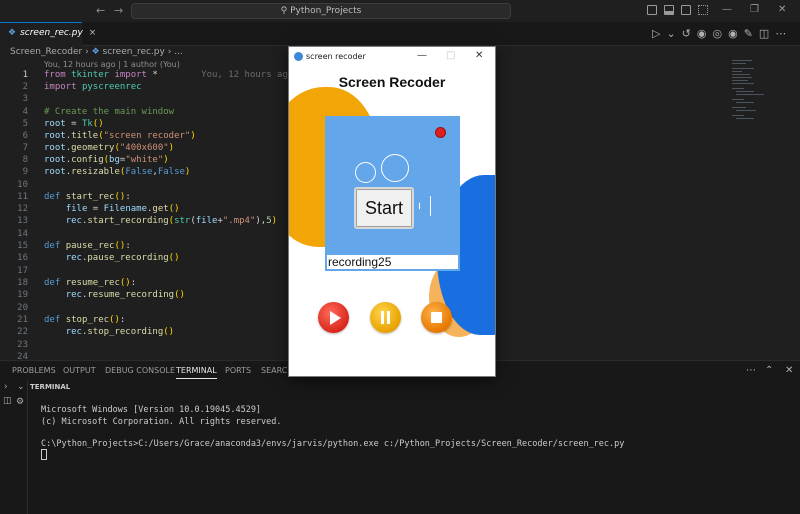 Image resolution: width=800 pixels, height=514 pixels. What do you see at coordinates (118, 10) in the screenshot?
I see `arrow-right-icon: →` at bounding box center [118, 10].